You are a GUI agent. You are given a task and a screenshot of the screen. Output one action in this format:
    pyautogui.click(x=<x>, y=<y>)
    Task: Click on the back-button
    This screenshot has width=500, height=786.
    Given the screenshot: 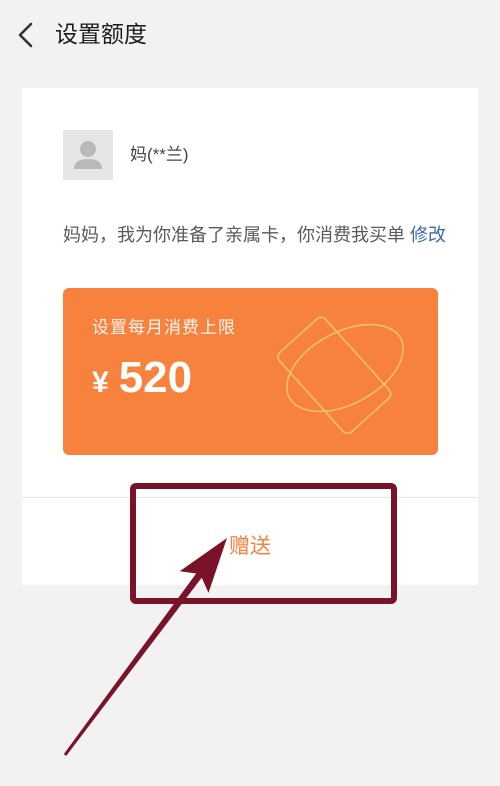 What is the action you would take?
    pyautogui.click(x=26, y=35)
    